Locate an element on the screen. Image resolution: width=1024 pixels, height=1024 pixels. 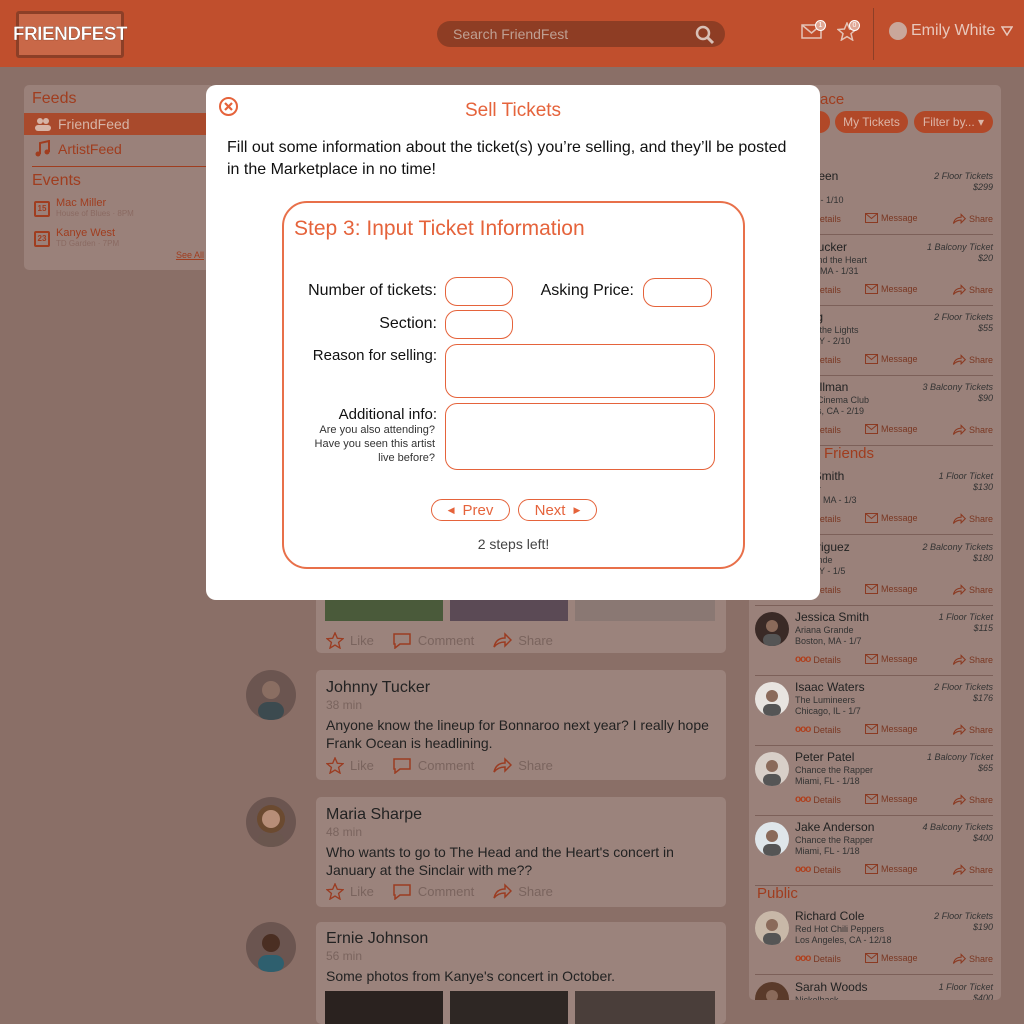
person-icon is located at coordinates (772, 633).